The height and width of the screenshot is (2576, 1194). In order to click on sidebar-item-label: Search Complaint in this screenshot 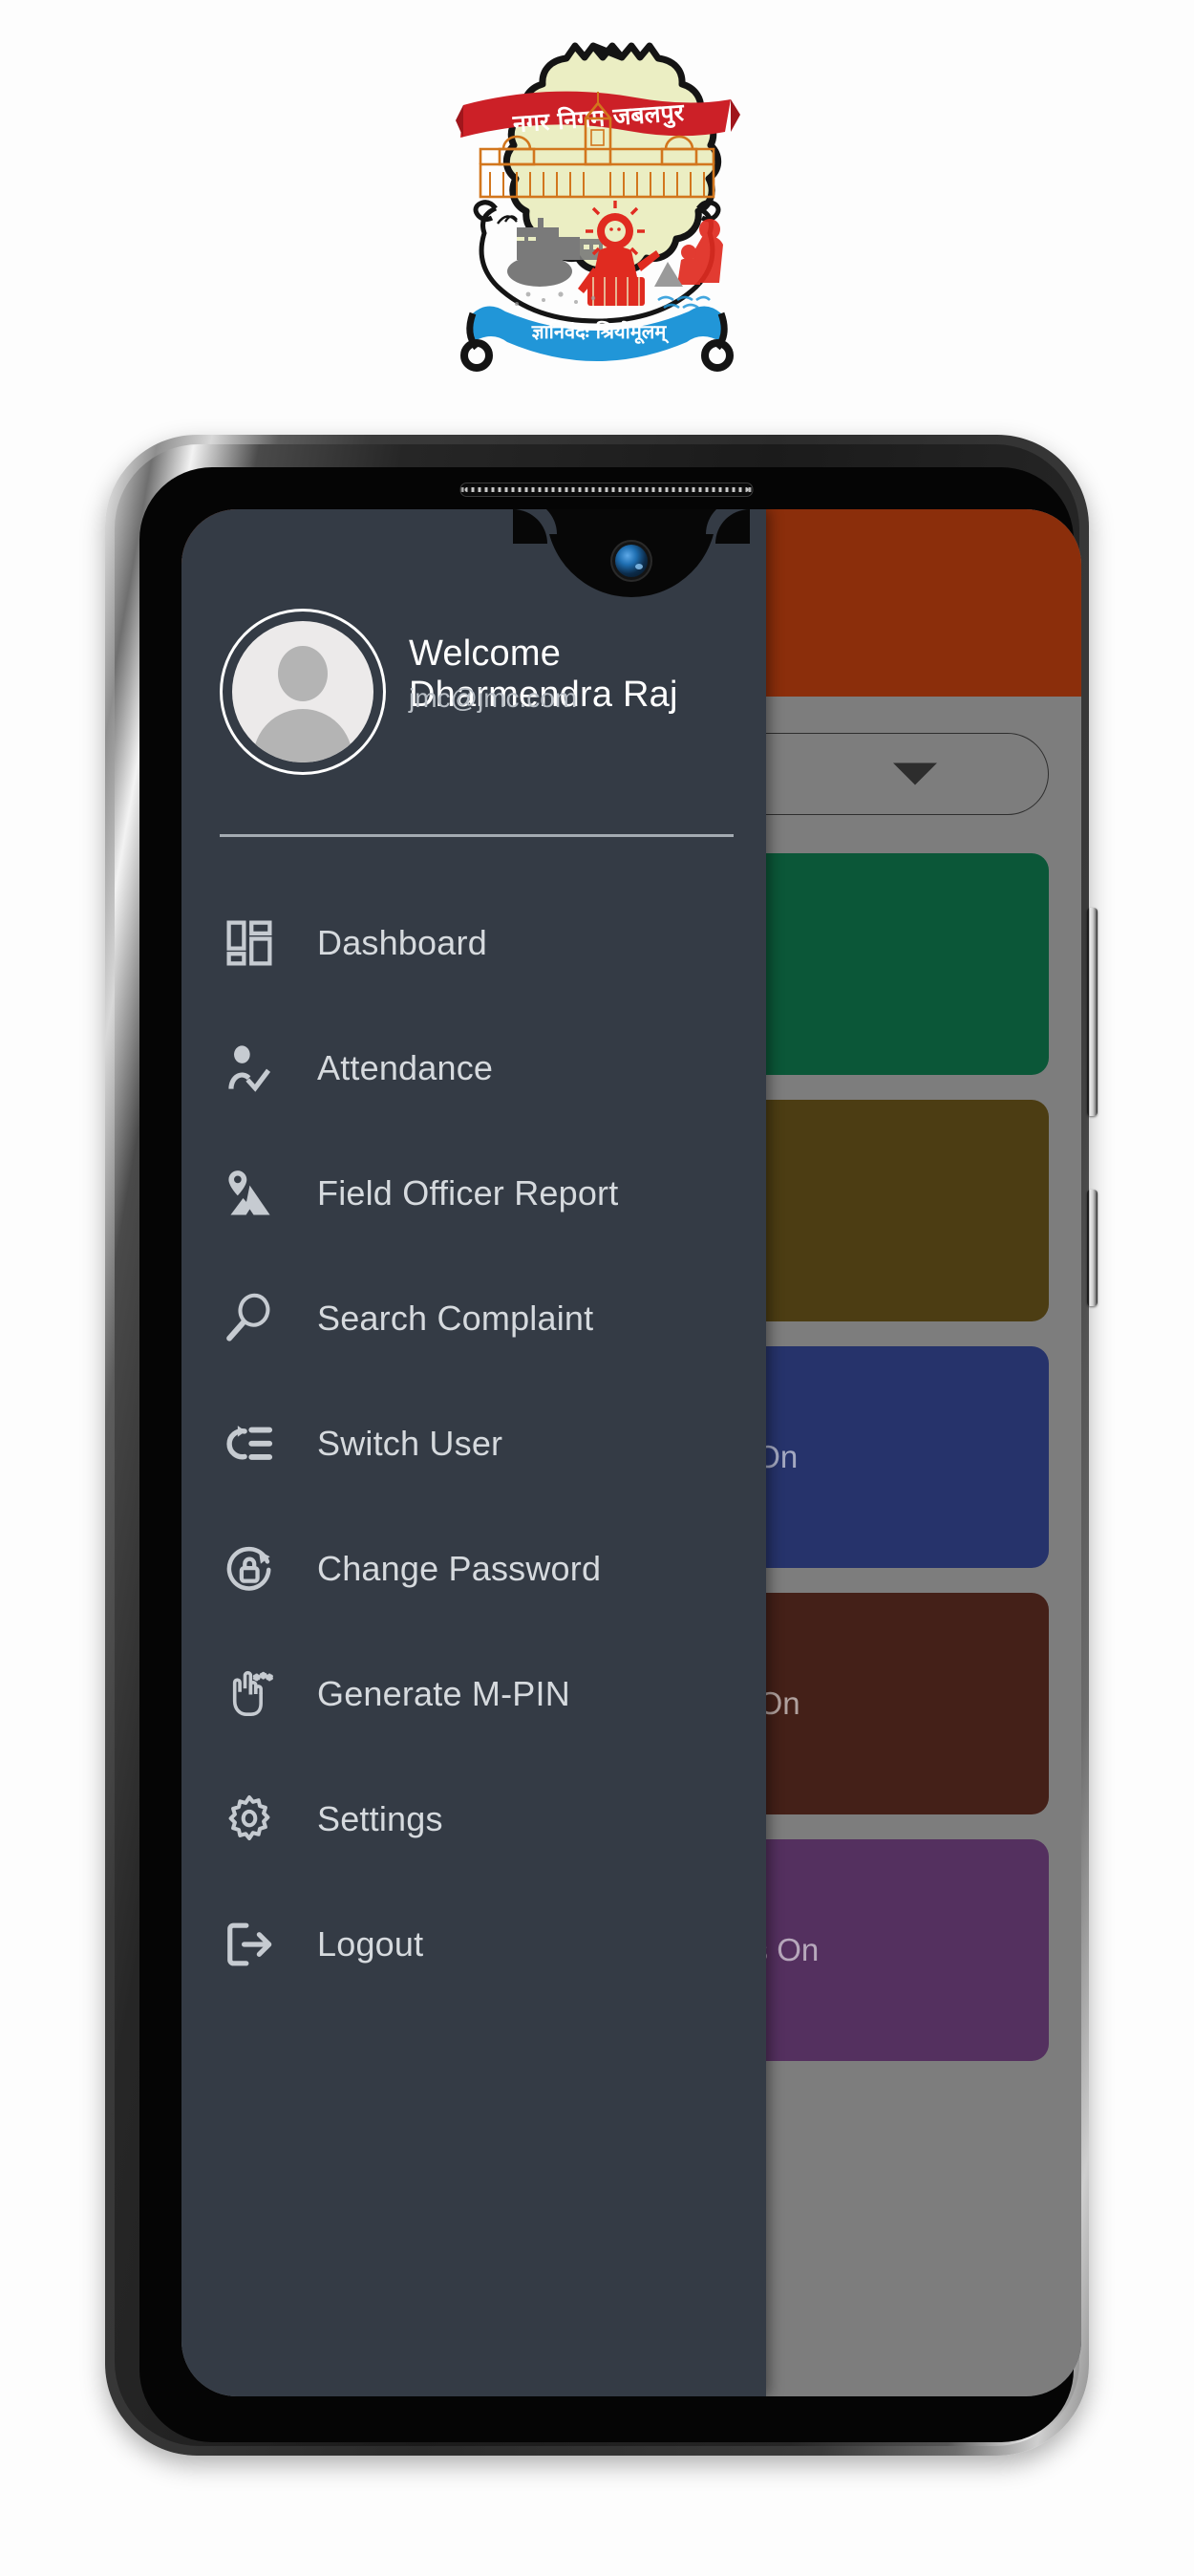, I will do `click(455, 1318)`.